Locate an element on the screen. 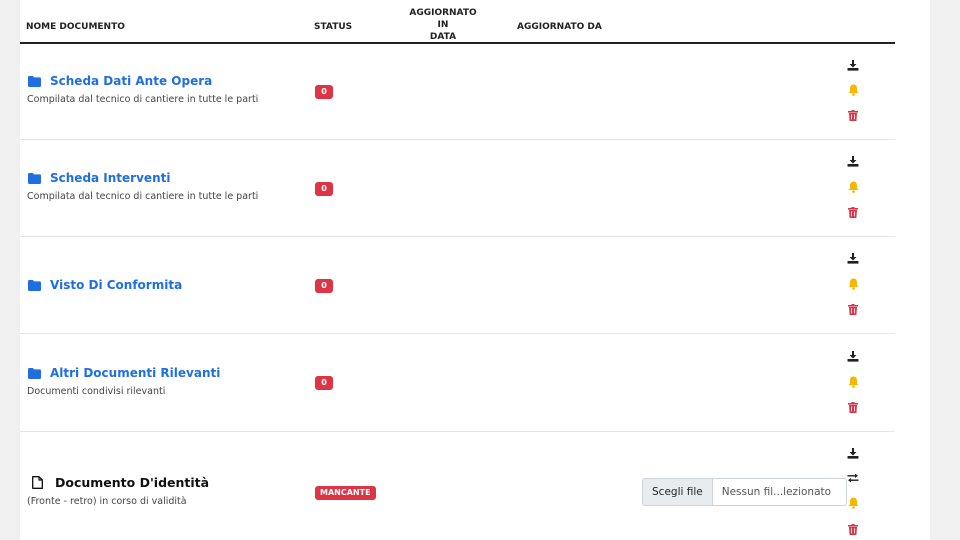 The width and height of the screenshot is (960, 540). document-title: Documento D'identità is located at coordinates (132, 482).